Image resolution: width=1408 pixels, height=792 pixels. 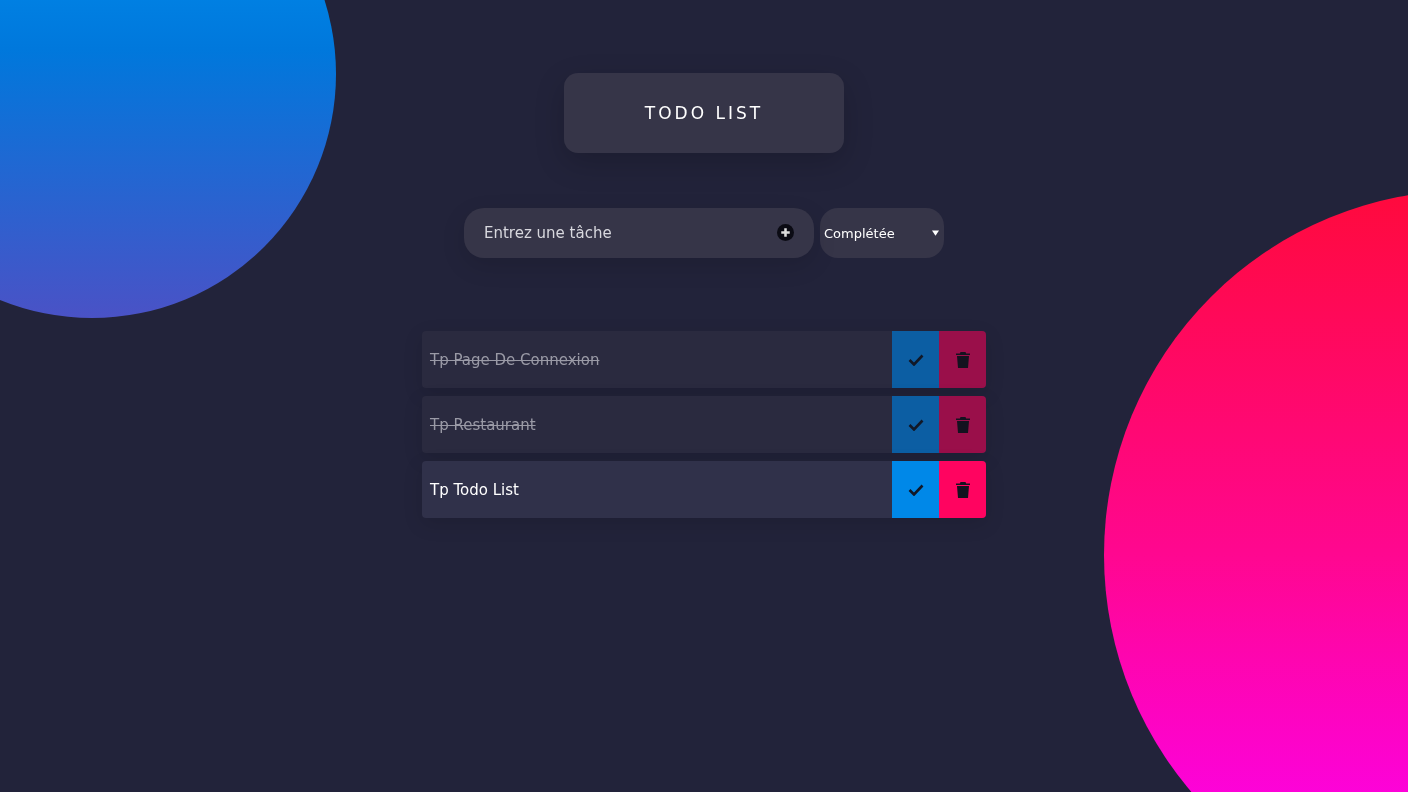 I want to click on app-title: TODO LIST, so click(x=704, y=113).